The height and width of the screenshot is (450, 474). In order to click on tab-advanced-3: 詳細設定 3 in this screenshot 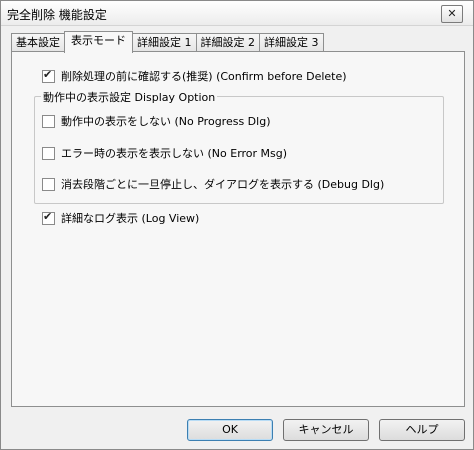, I will do `click(291, 42)`.